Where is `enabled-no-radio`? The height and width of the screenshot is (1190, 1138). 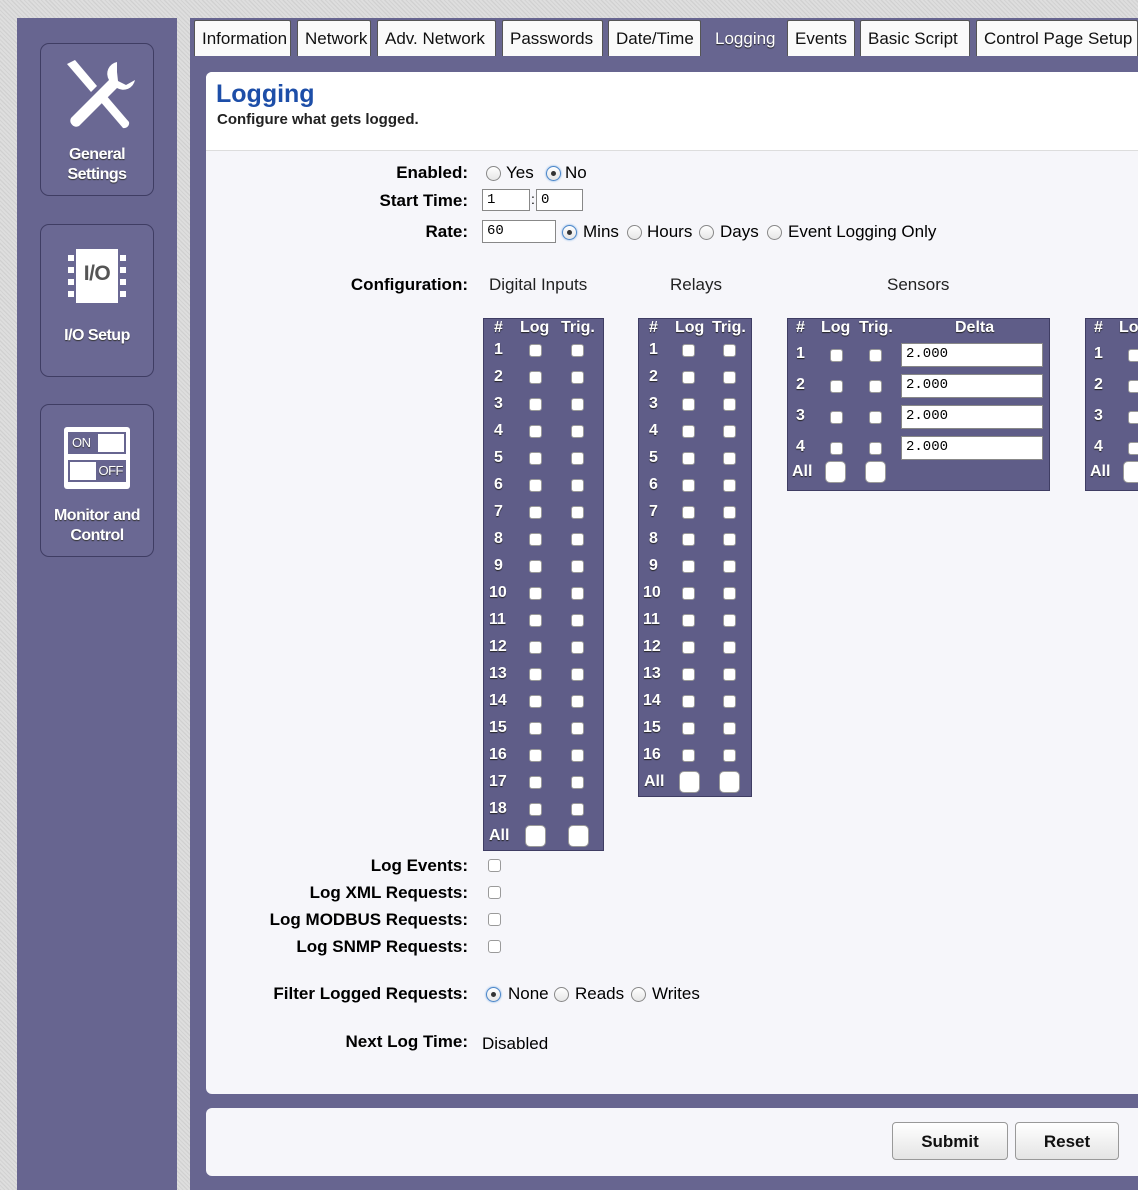
enabled-no-radio is located at coordinates (553, 173).